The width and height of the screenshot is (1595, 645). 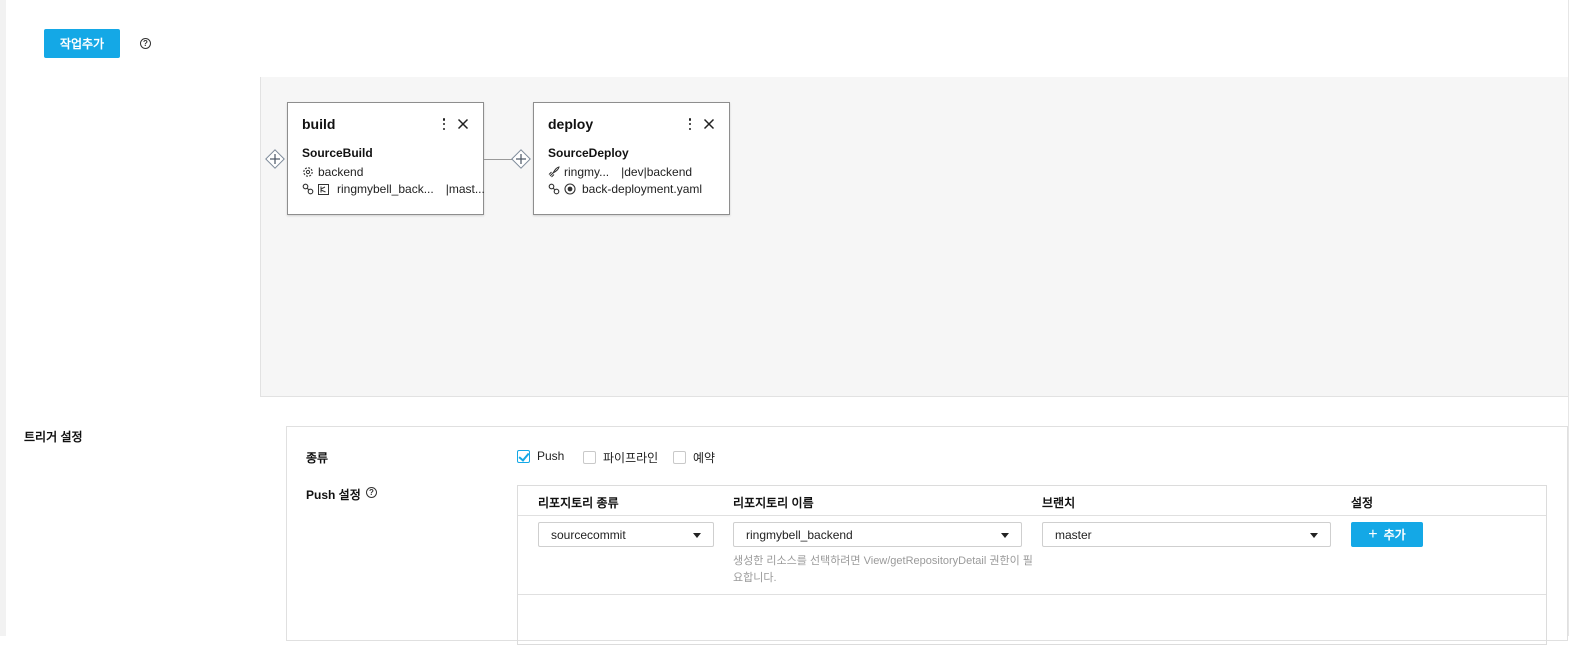 I want to click on checkbox-push: Push, so click(x=540, y=456).